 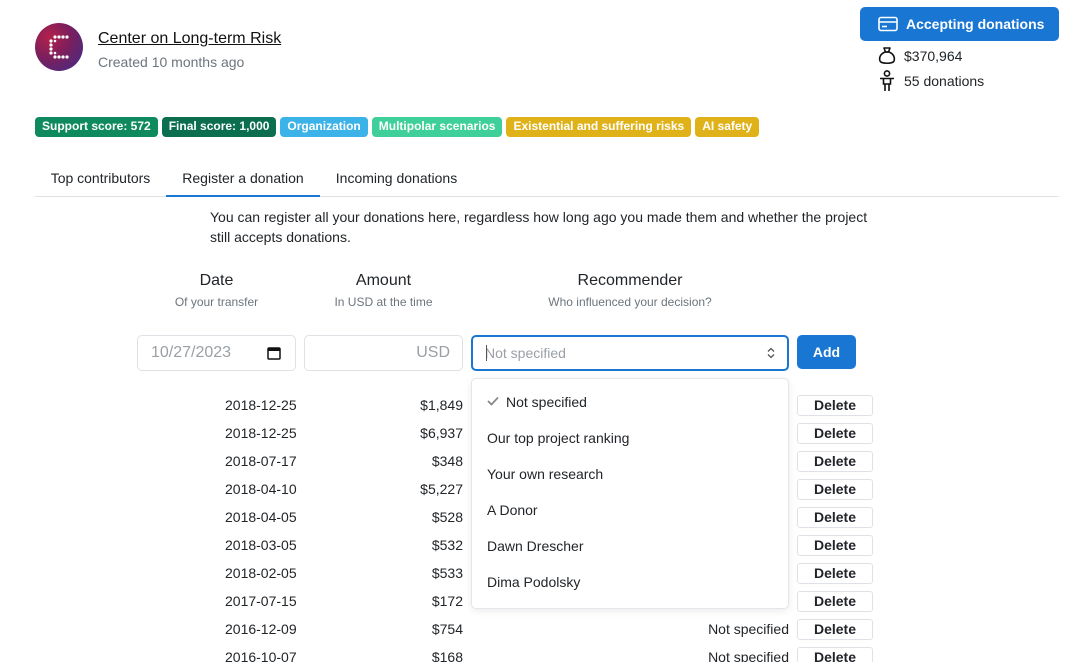 What do you see at coordinates (261, 545) in the screenshot?
I see `donation-date: 2018-03-05` at bounding box center [261, 545].